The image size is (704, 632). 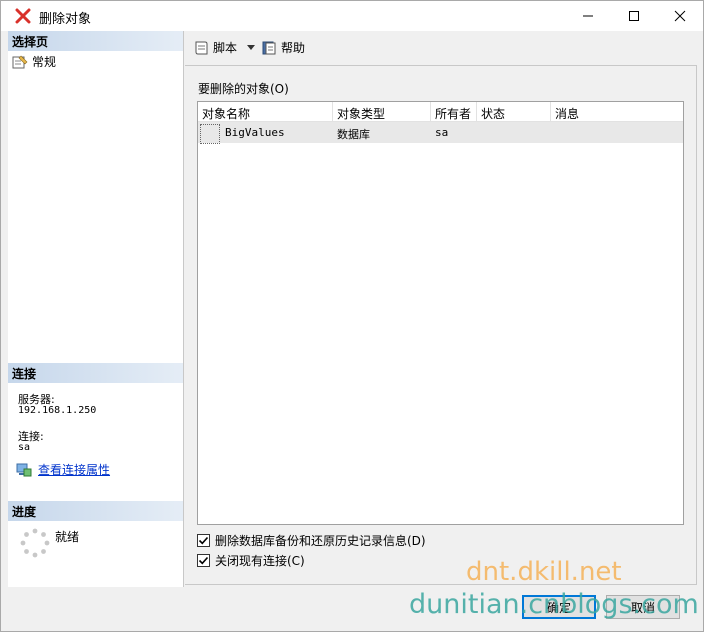 What do you see at coordinates (260, 561) in the screenshot?
I see `close-connections-label: 关闭现有连接(C)` at bounding box center [260, 561].